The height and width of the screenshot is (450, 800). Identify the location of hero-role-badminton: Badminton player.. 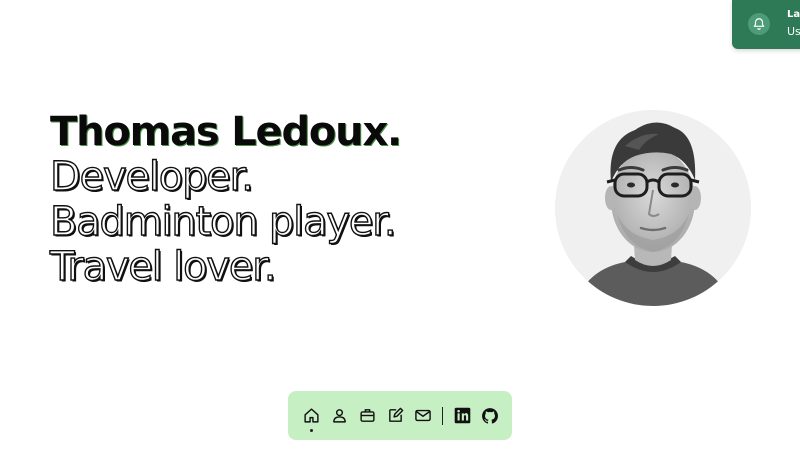
(223, 222).